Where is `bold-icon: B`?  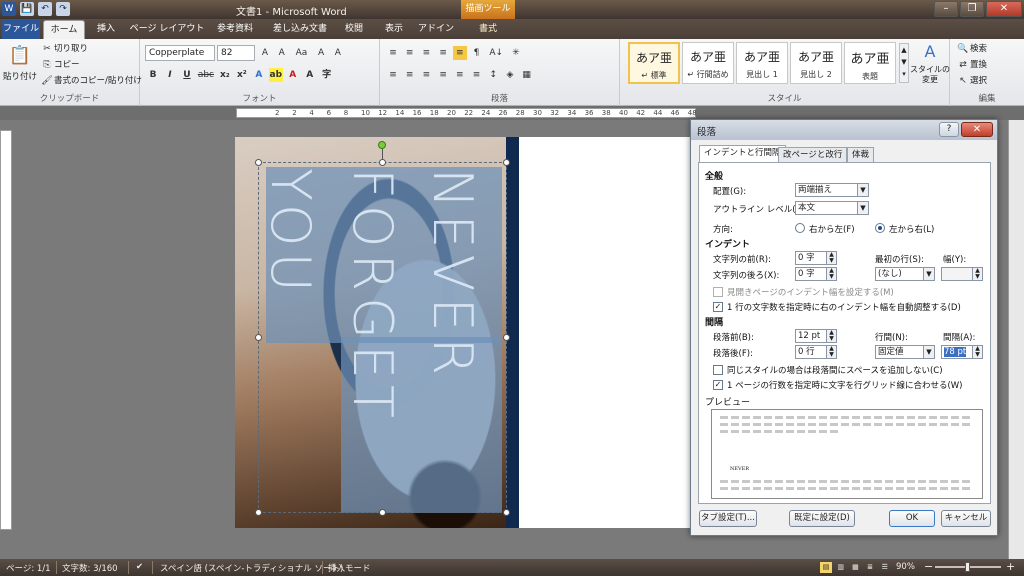
bold-icon: B is located at coordinates (153, 75).